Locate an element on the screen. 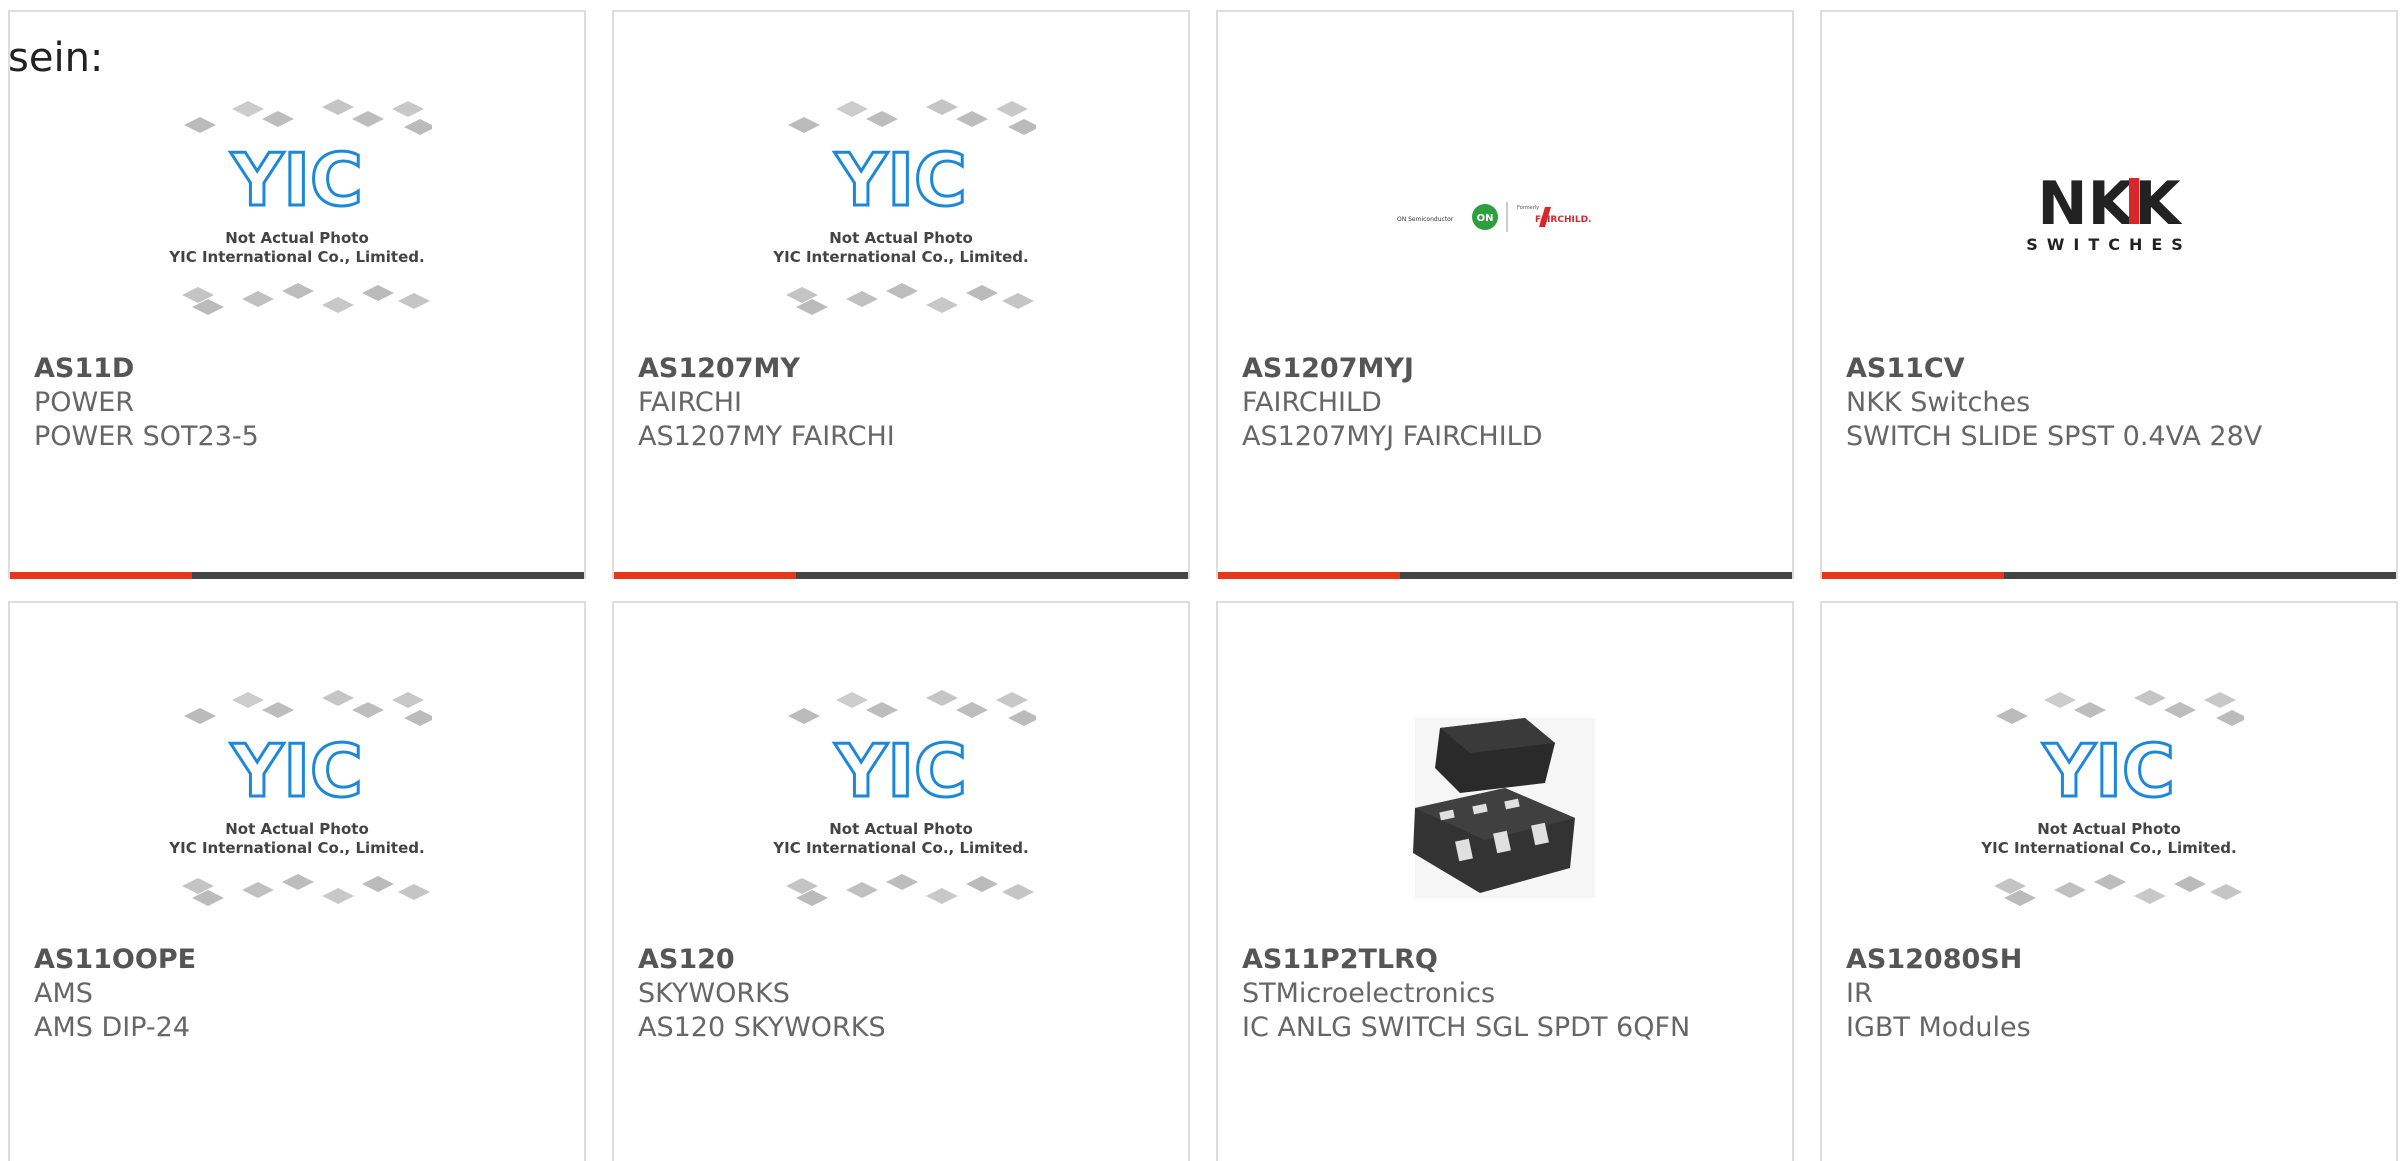  part-number-link: AS1207MY is located at coordinates (901, 369).